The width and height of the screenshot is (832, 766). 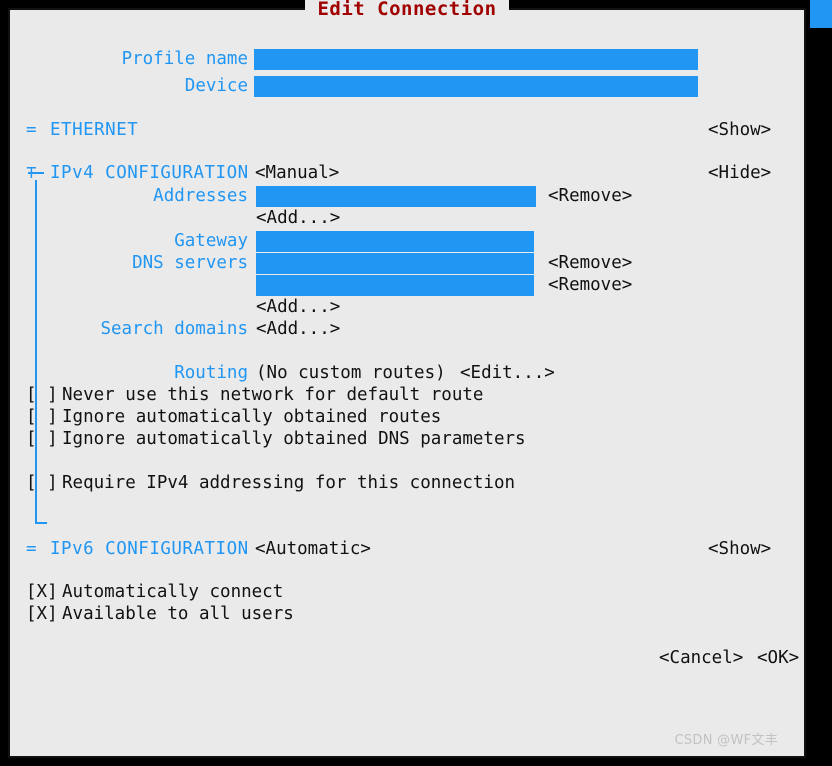 I want to click on ipv4-search-domains-row: Search domains <Add...>, so click(x=407, y=329).